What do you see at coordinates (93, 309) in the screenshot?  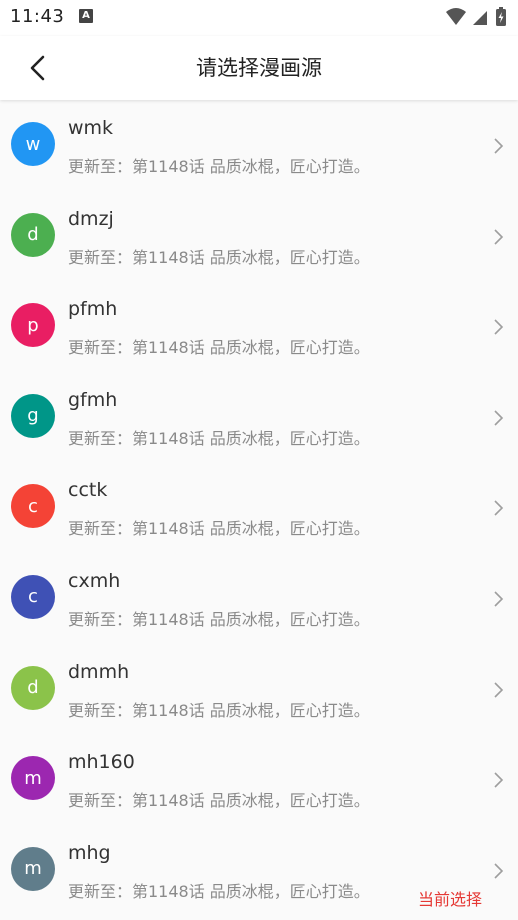 I see `source-name: pfmh` at bounding box center [93, 309].